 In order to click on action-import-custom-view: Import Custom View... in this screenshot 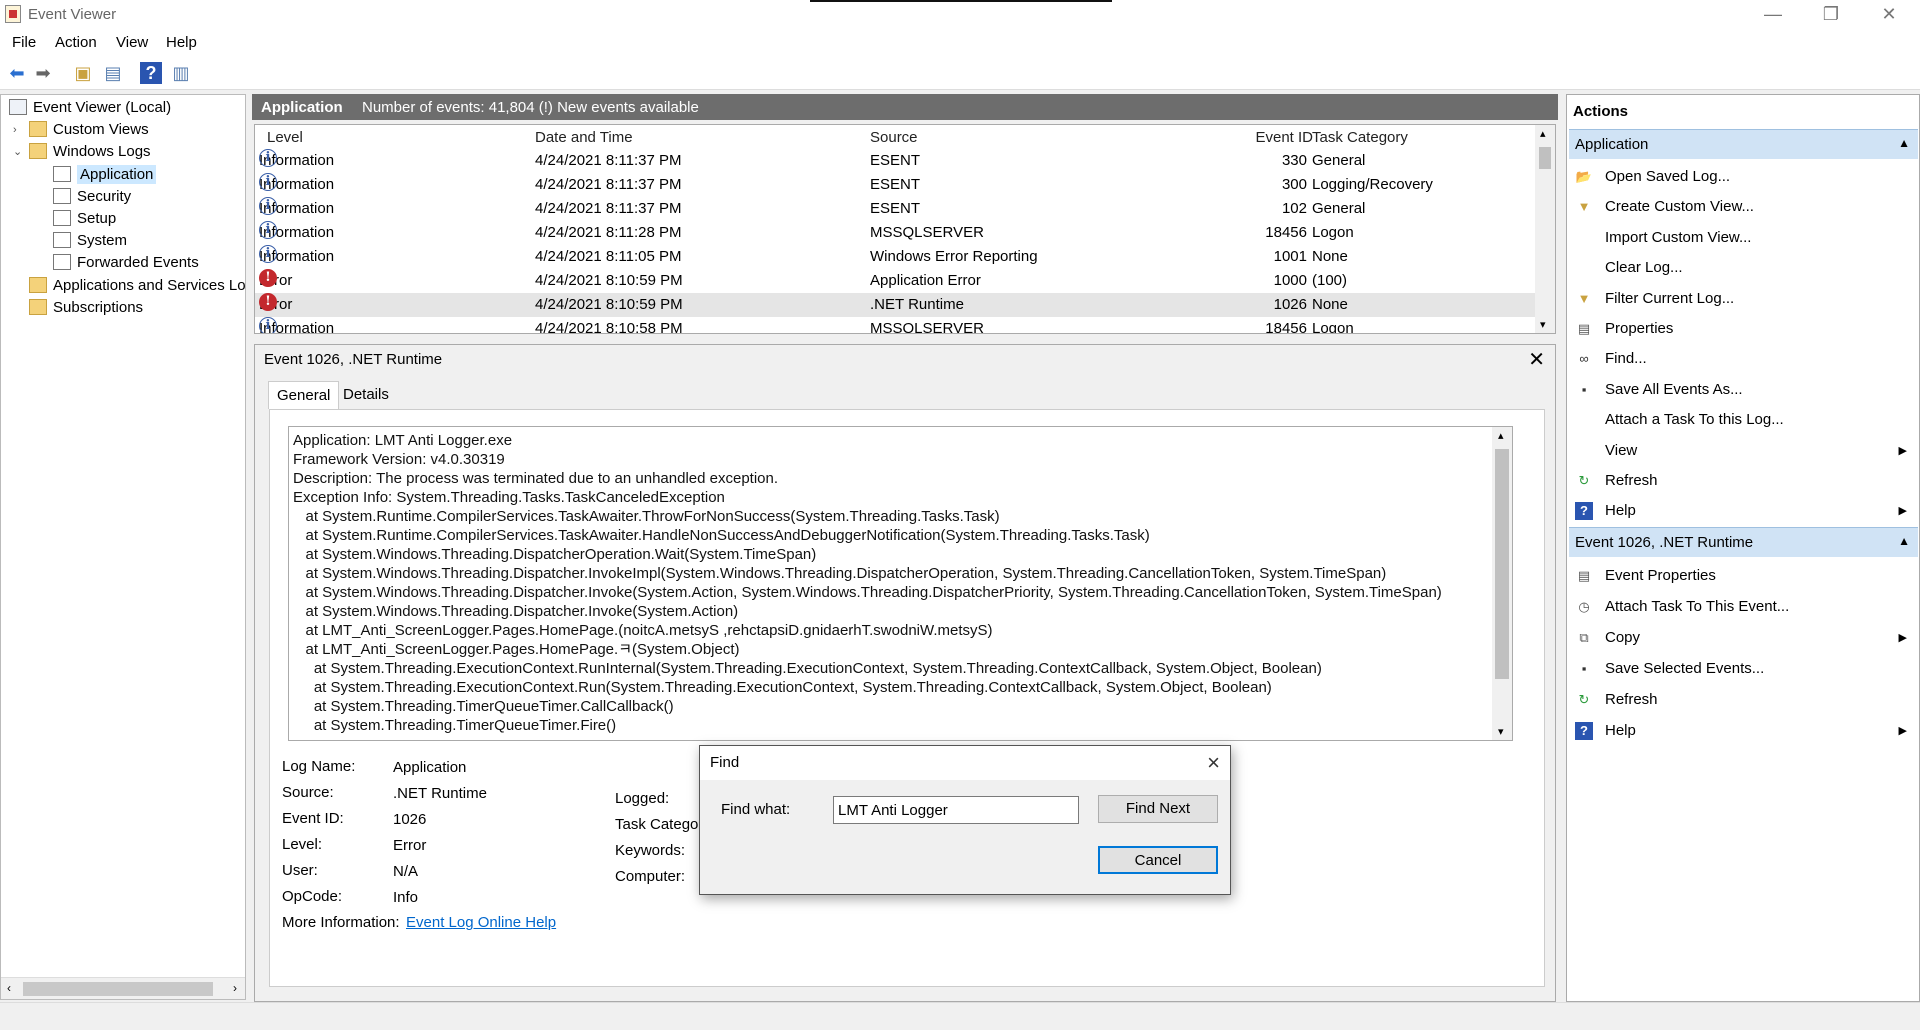, I will do `click(1745, 238)`.